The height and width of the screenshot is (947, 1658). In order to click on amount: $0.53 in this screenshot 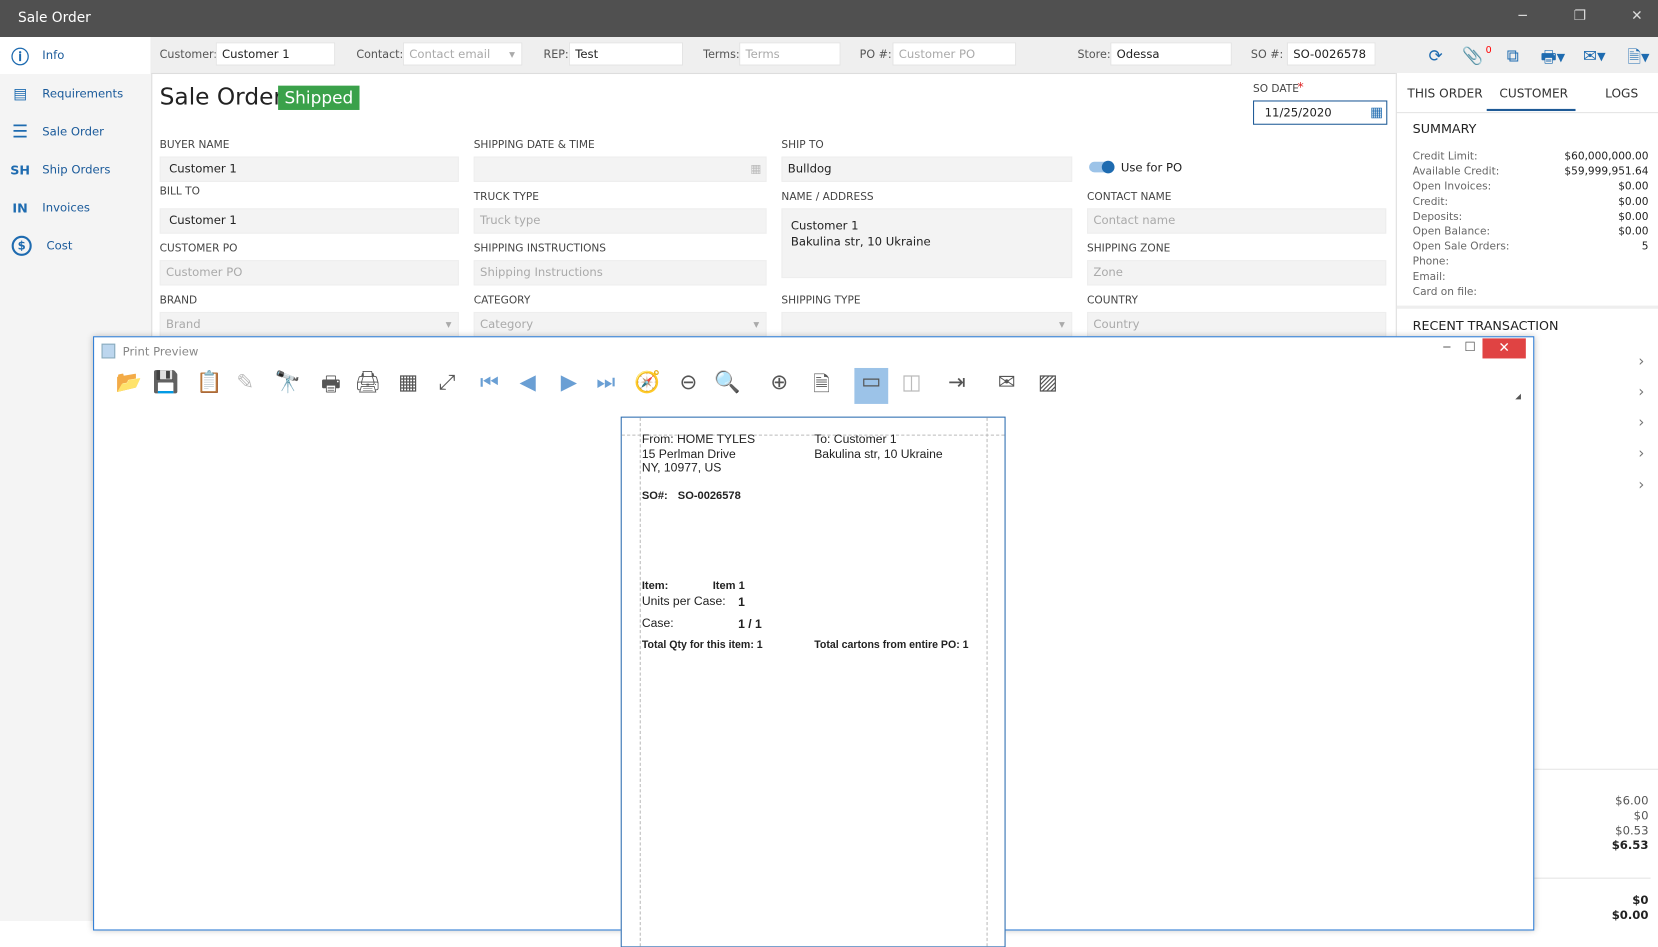, I will do `click(1632, 830)`.